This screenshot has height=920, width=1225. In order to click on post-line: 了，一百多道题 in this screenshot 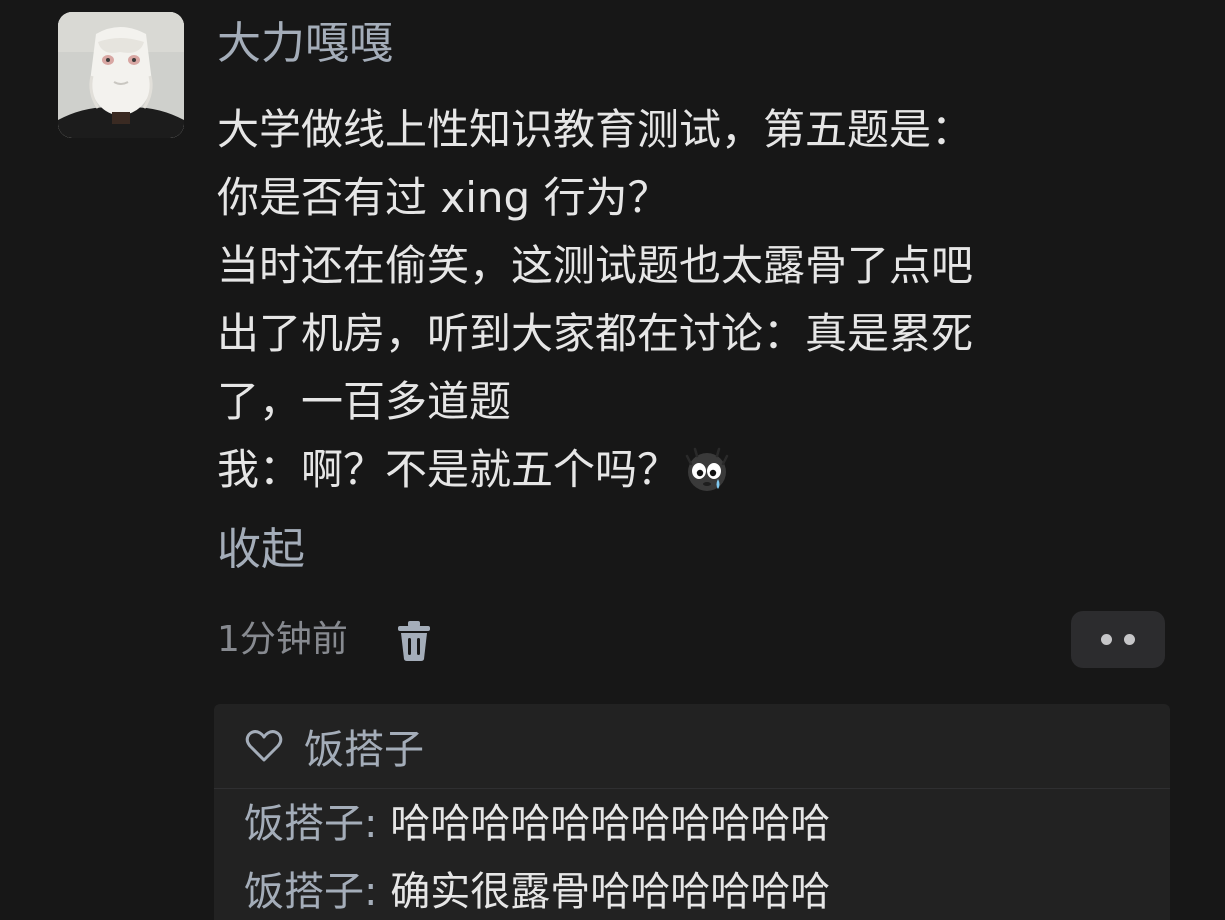, I will do `click(364, 401)`.